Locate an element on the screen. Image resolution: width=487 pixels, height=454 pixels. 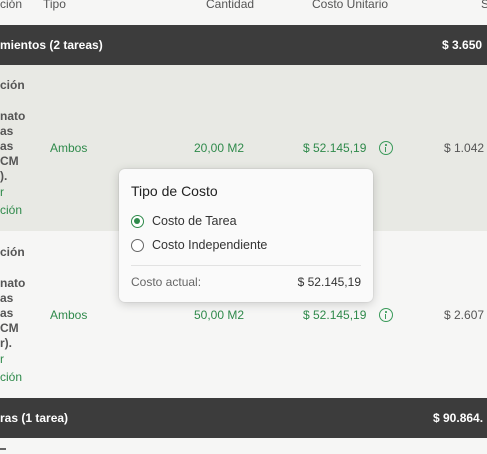
group-header-row: ras (1 tarea) $ 90.864. is located at coordinates (243, 418).